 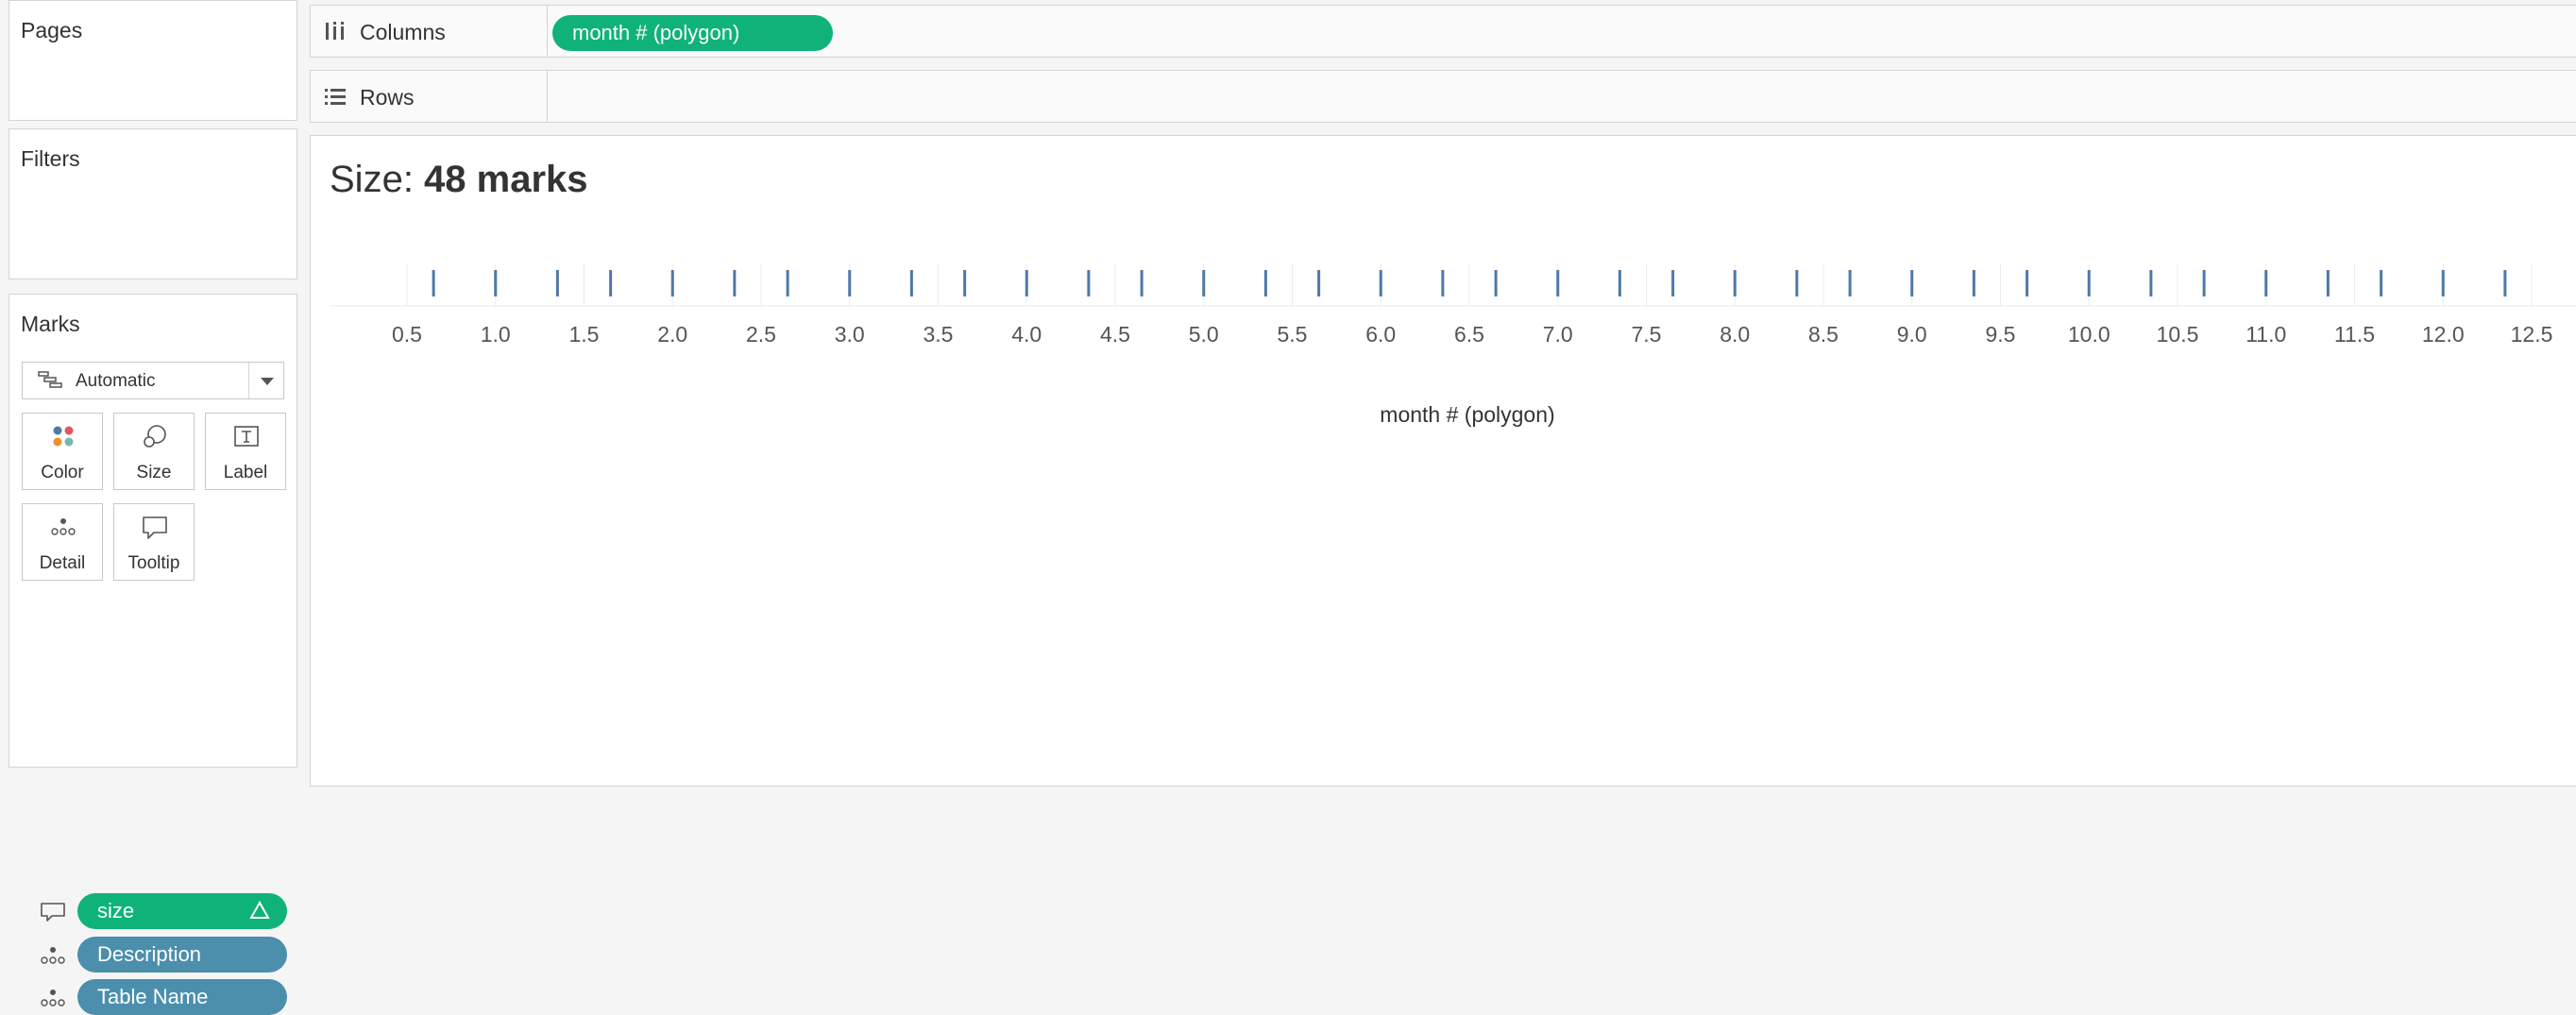 What do you see at coordinates (1380, 334) in the screenshot?
I see `x-tick-label: 6.0` at bounding box center [1380, 334].